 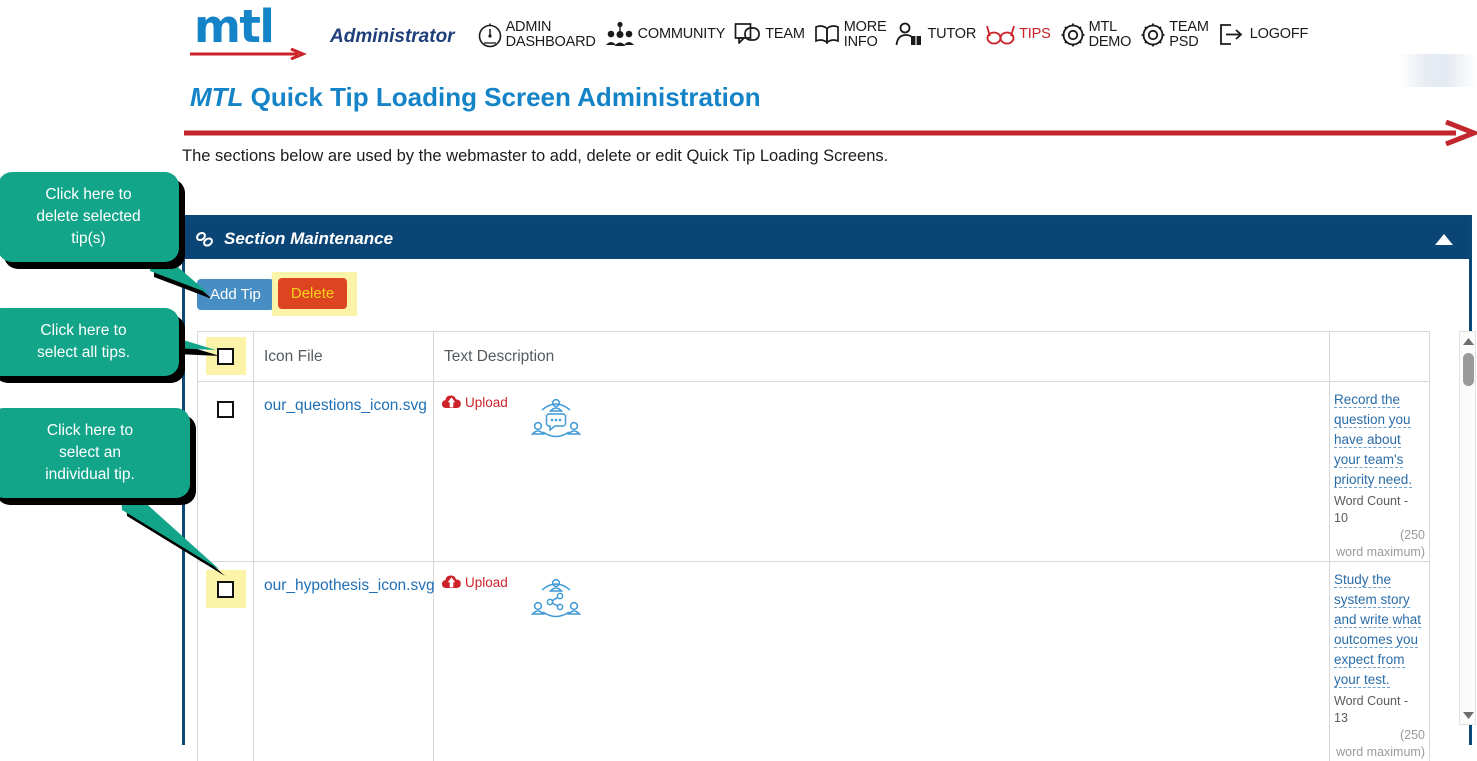 I want to click on nav-admin-dashboard: ADMIN DASHBOARD, so click(x=536, y=34).